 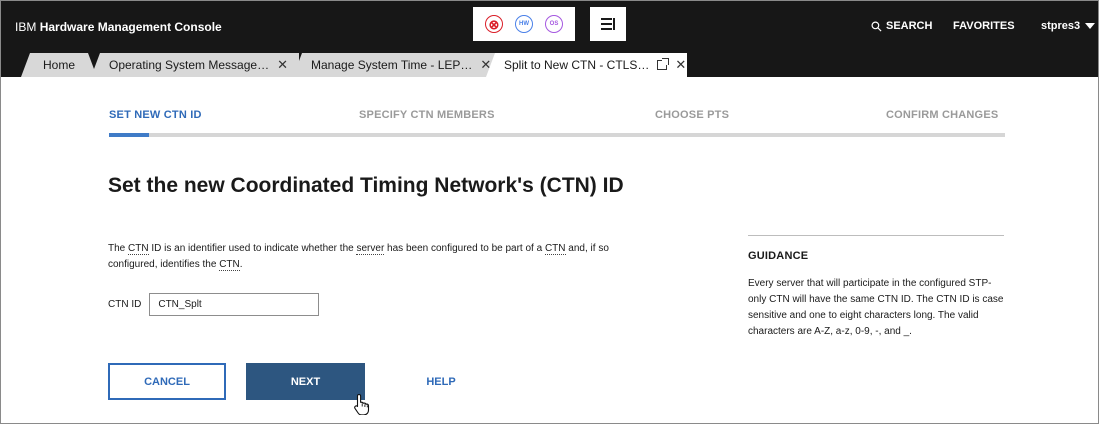 I want to click on step-track, so click(x=557, y=135).